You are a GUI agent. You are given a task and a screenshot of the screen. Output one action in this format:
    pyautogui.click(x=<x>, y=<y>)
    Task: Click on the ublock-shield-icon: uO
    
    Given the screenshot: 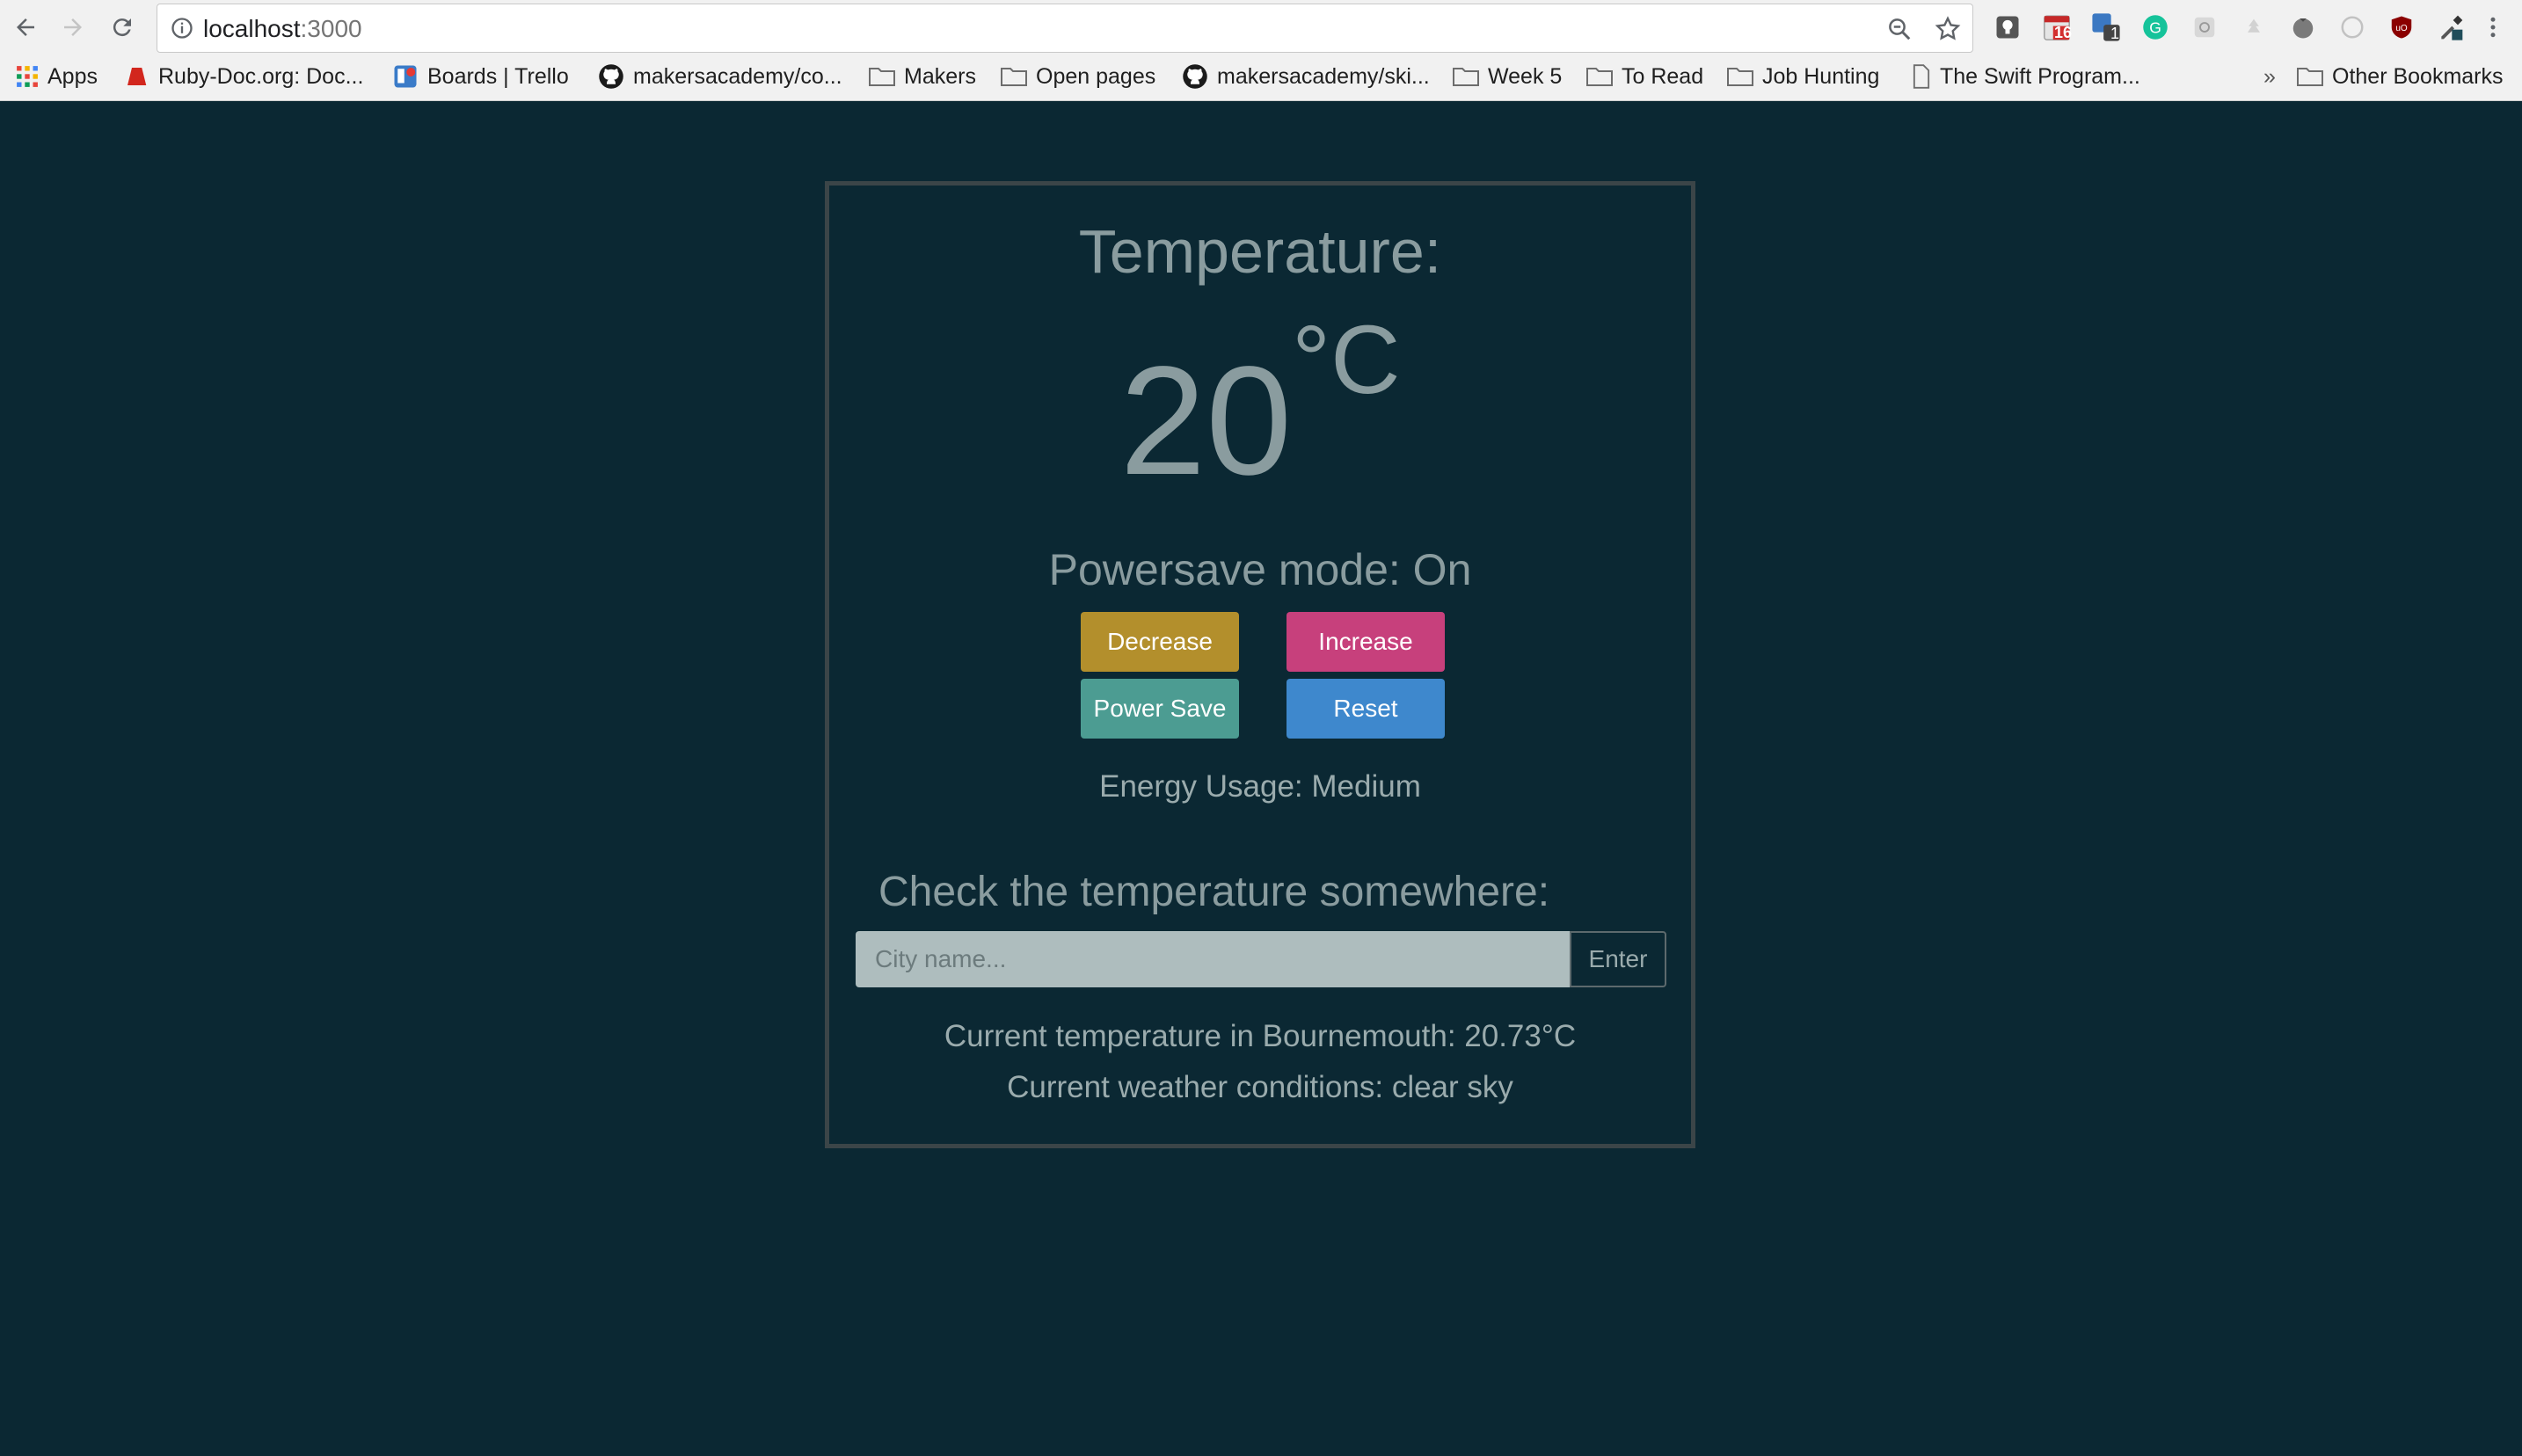 What is the action you would take?
    pyautogui.click(x=2401, y=27)
    